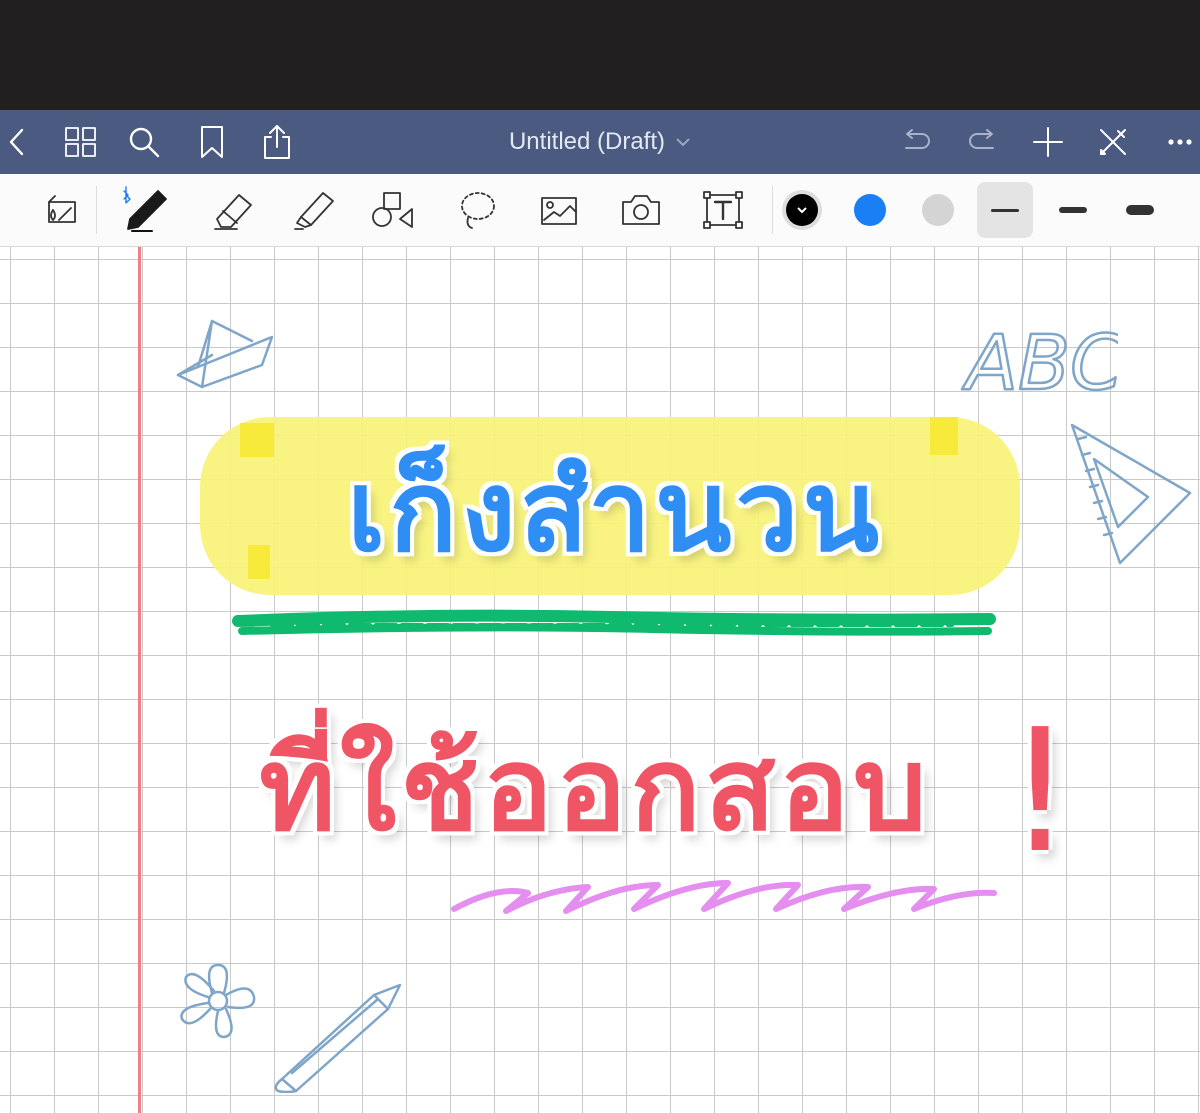 Image resolution: width=1200 pixels, height=1113 pixels. What do you see at coordinates (615, 512) in the screenshot?
I see `heading-line-1: เก็งสำนวน` at bounding box center [615, 512].